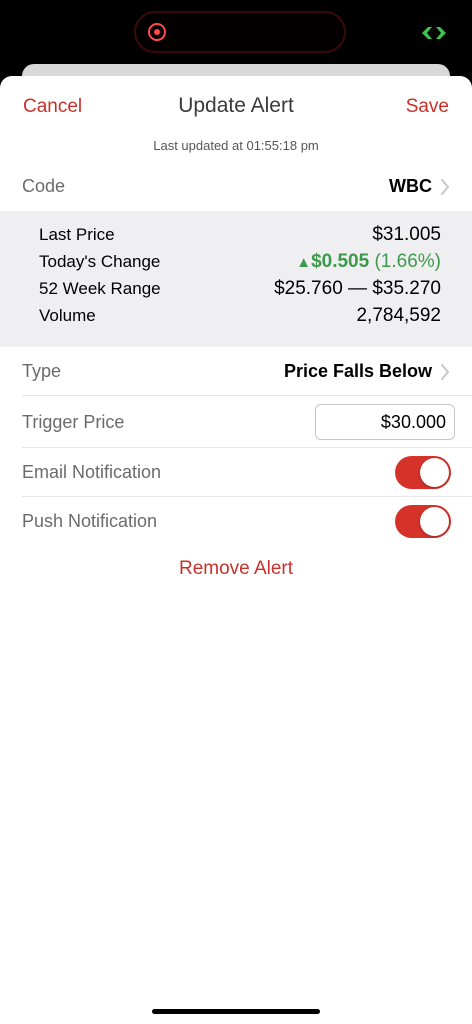  Describe the element at coordinates (340, 261) in the screenshot. I see `change-amount: $0.505` at that location.